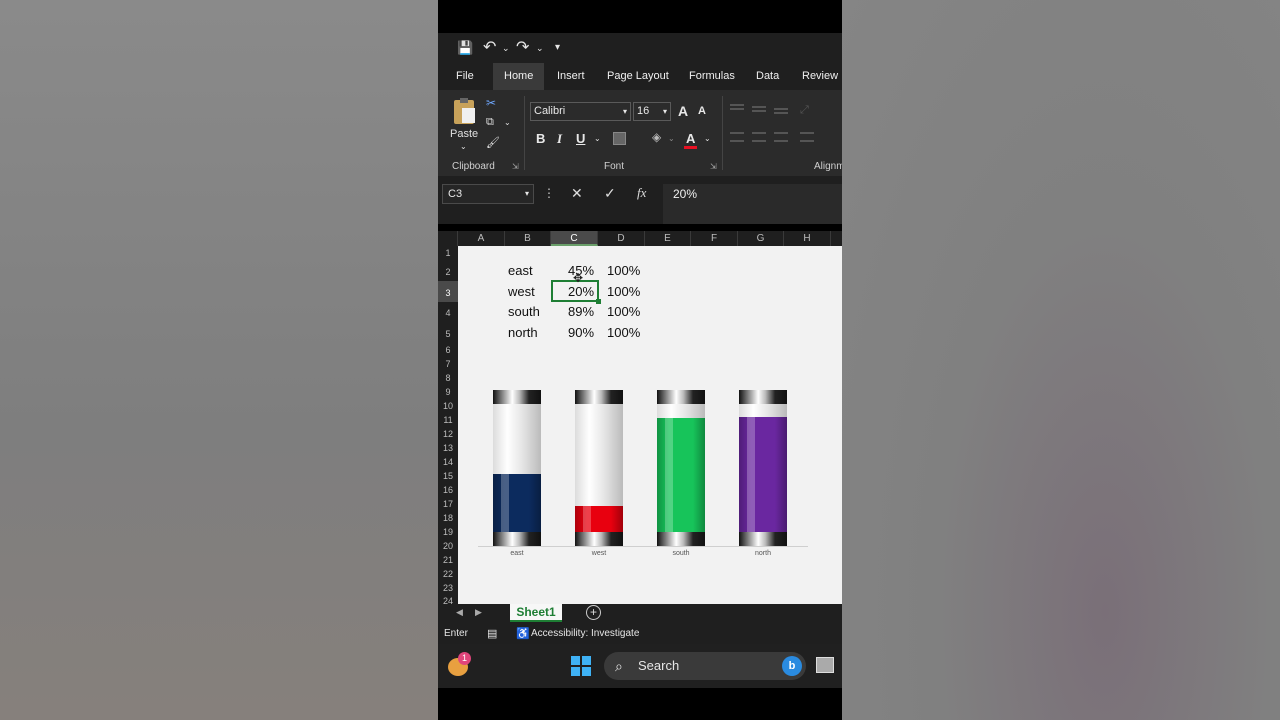 This screenshot has width=1280, height=720. I want to click on align-right-icon, so click(781, 137).